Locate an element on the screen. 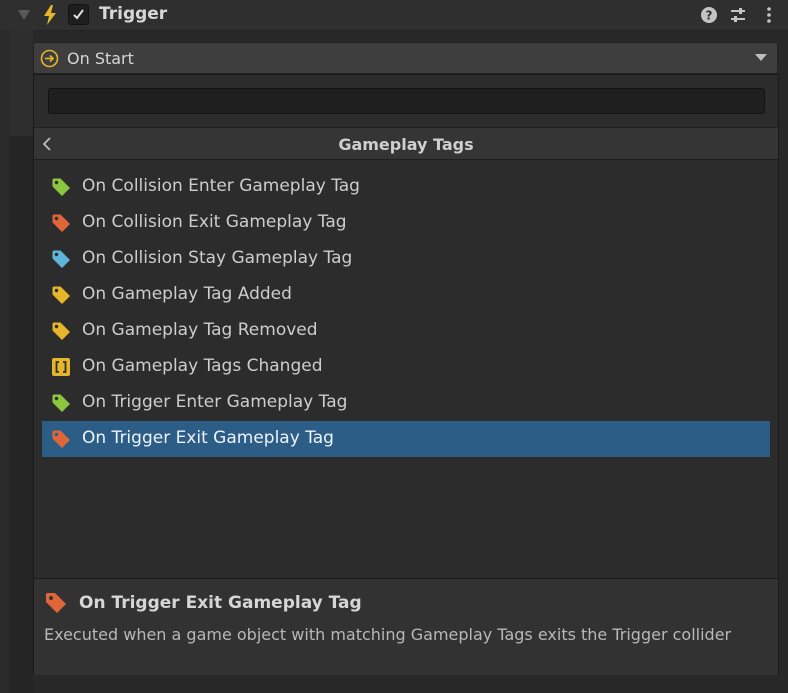  search-input is located at coordinates (406, 101).